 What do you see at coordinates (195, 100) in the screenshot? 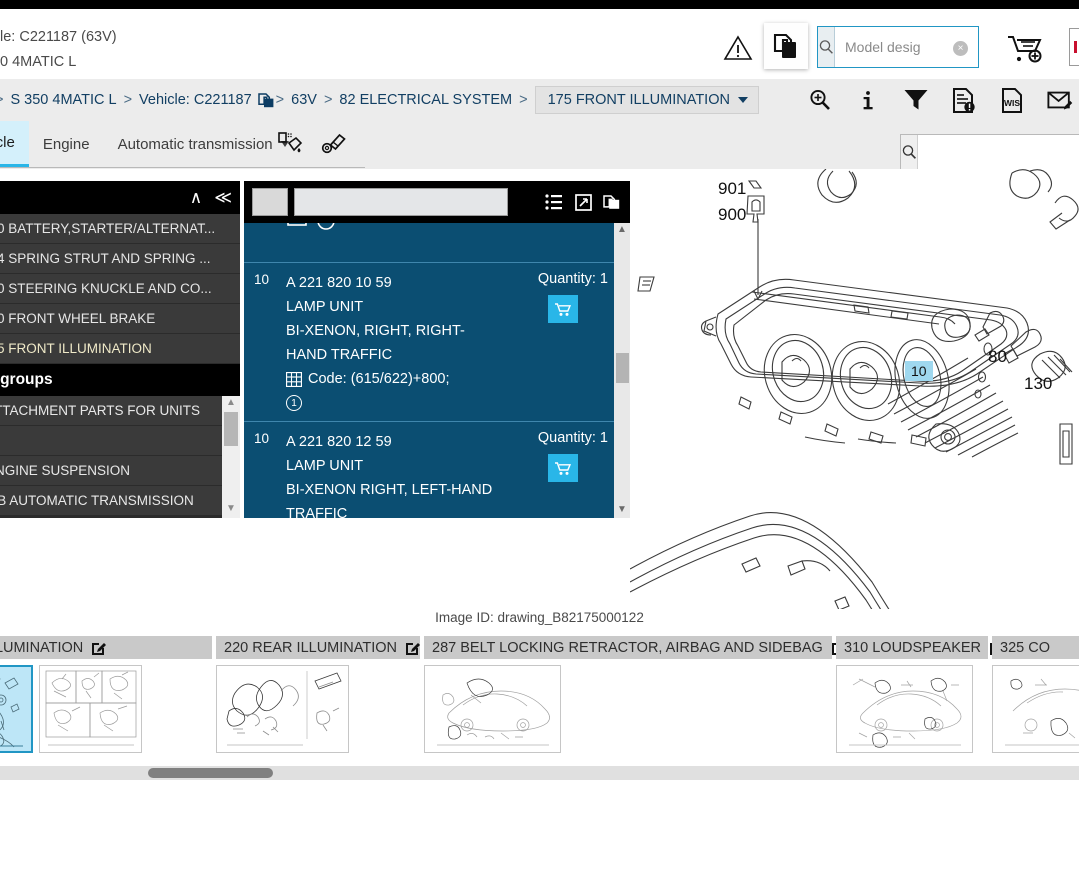
I see `breadcrumb-item-1: Vehicle: C221187` at bounding box center [195, 100].